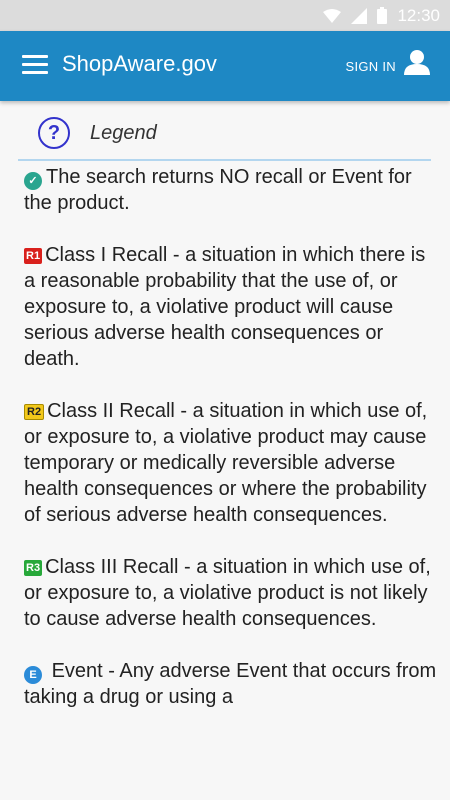  I want to click on menu-icon, so click(35, 66).